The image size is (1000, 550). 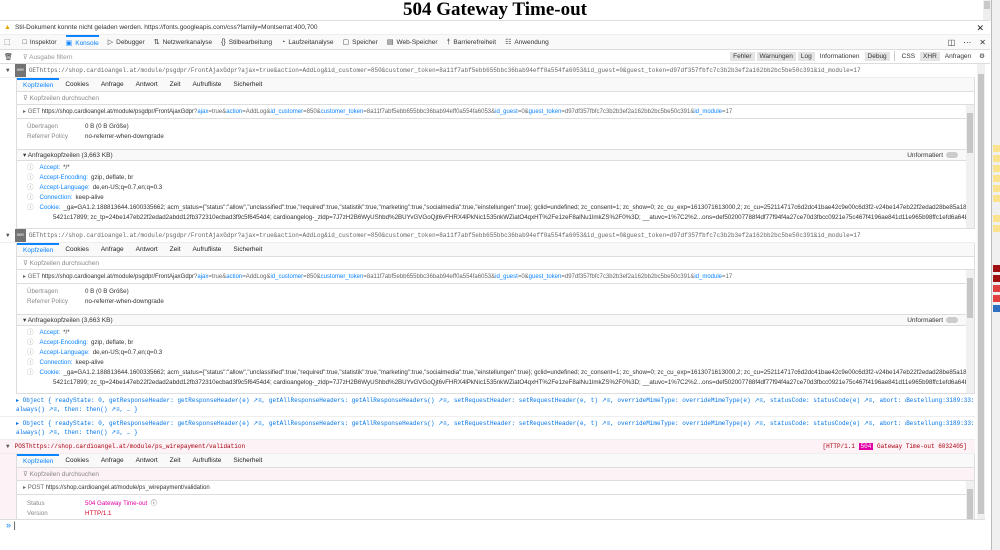 I want to click on console-scrollbar, so click(x=981, y=291).